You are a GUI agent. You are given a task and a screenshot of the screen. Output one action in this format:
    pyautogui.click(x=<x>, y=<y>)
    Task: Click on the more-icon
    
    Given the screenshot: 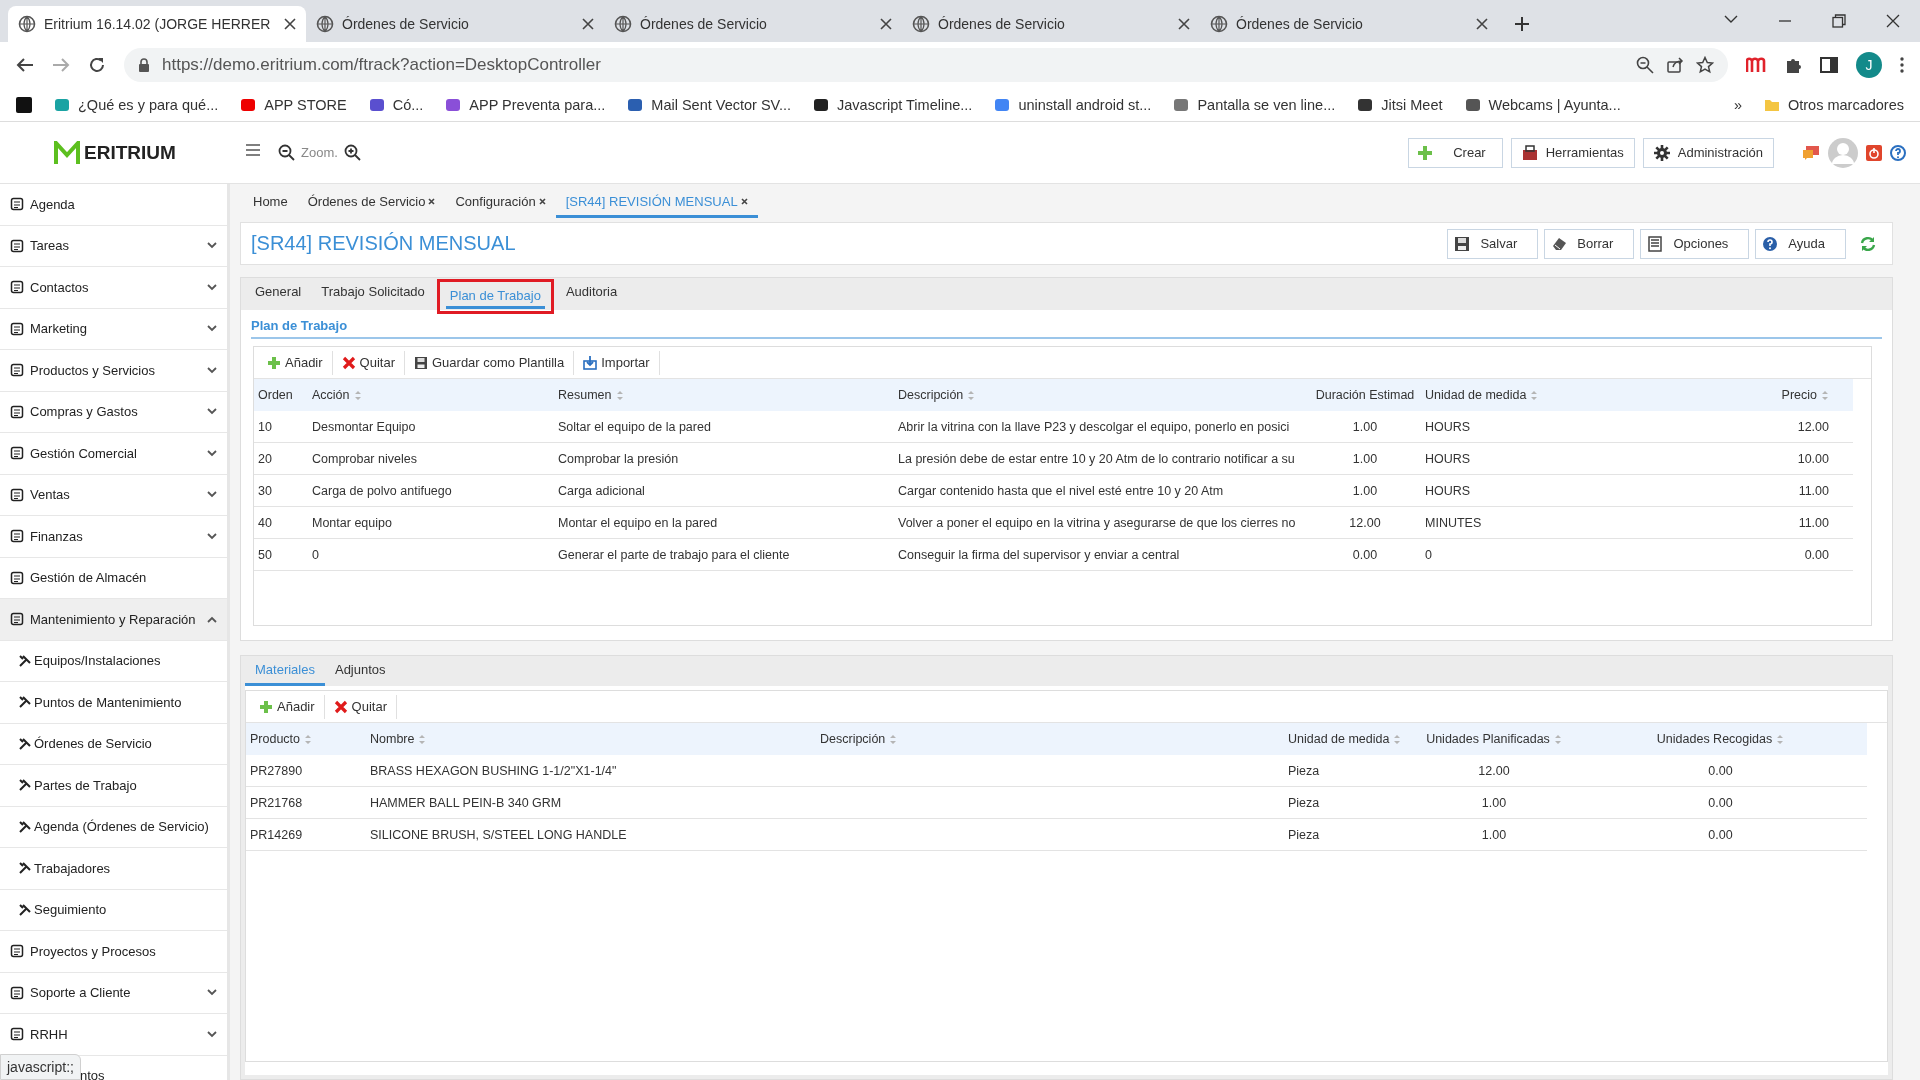 What is the action you would take?
    pyautogui.click(x=1902, y=65)
    